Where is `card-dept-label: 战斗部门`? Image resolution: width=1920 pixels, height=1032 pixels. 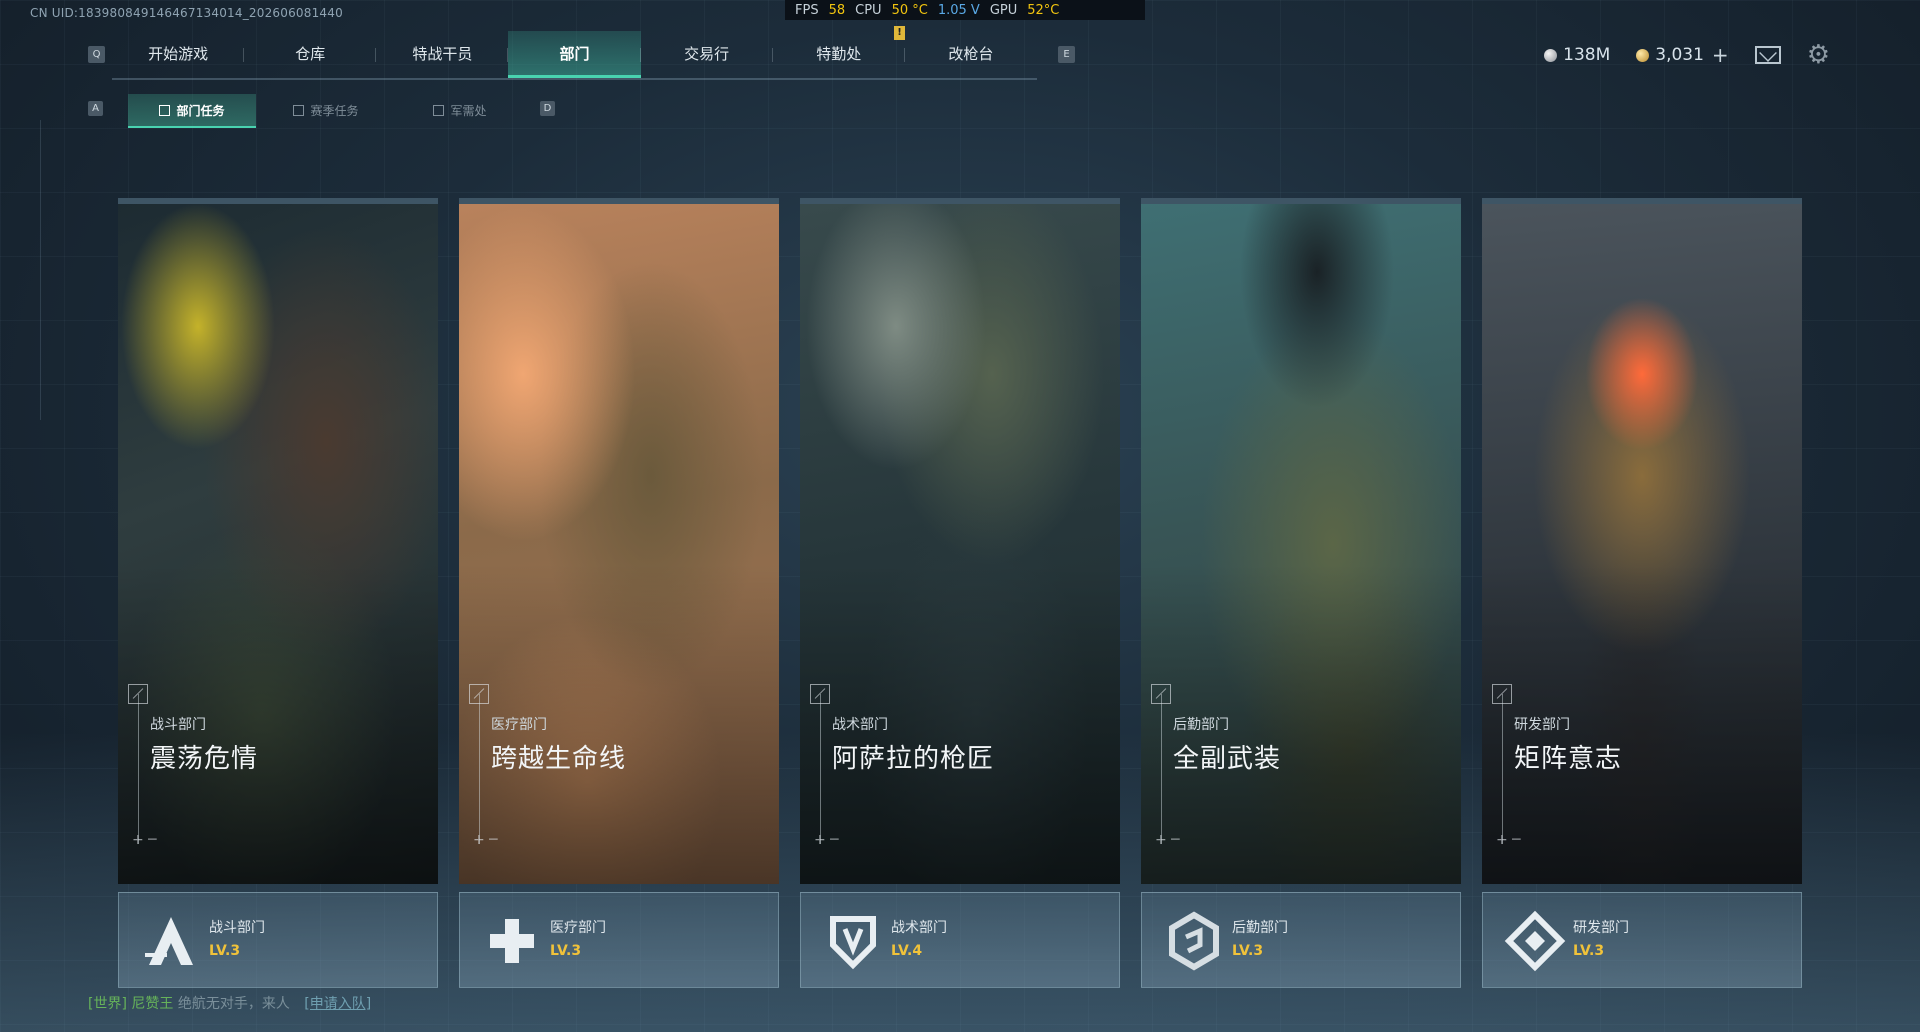
card-dept-label: 战斗部门 is located at coordinates (178, 725).